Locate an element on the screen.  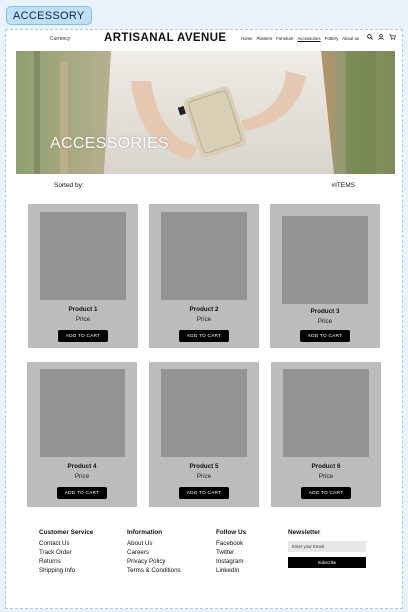
product-name: Product 6 is located at coordinates (326, 466).